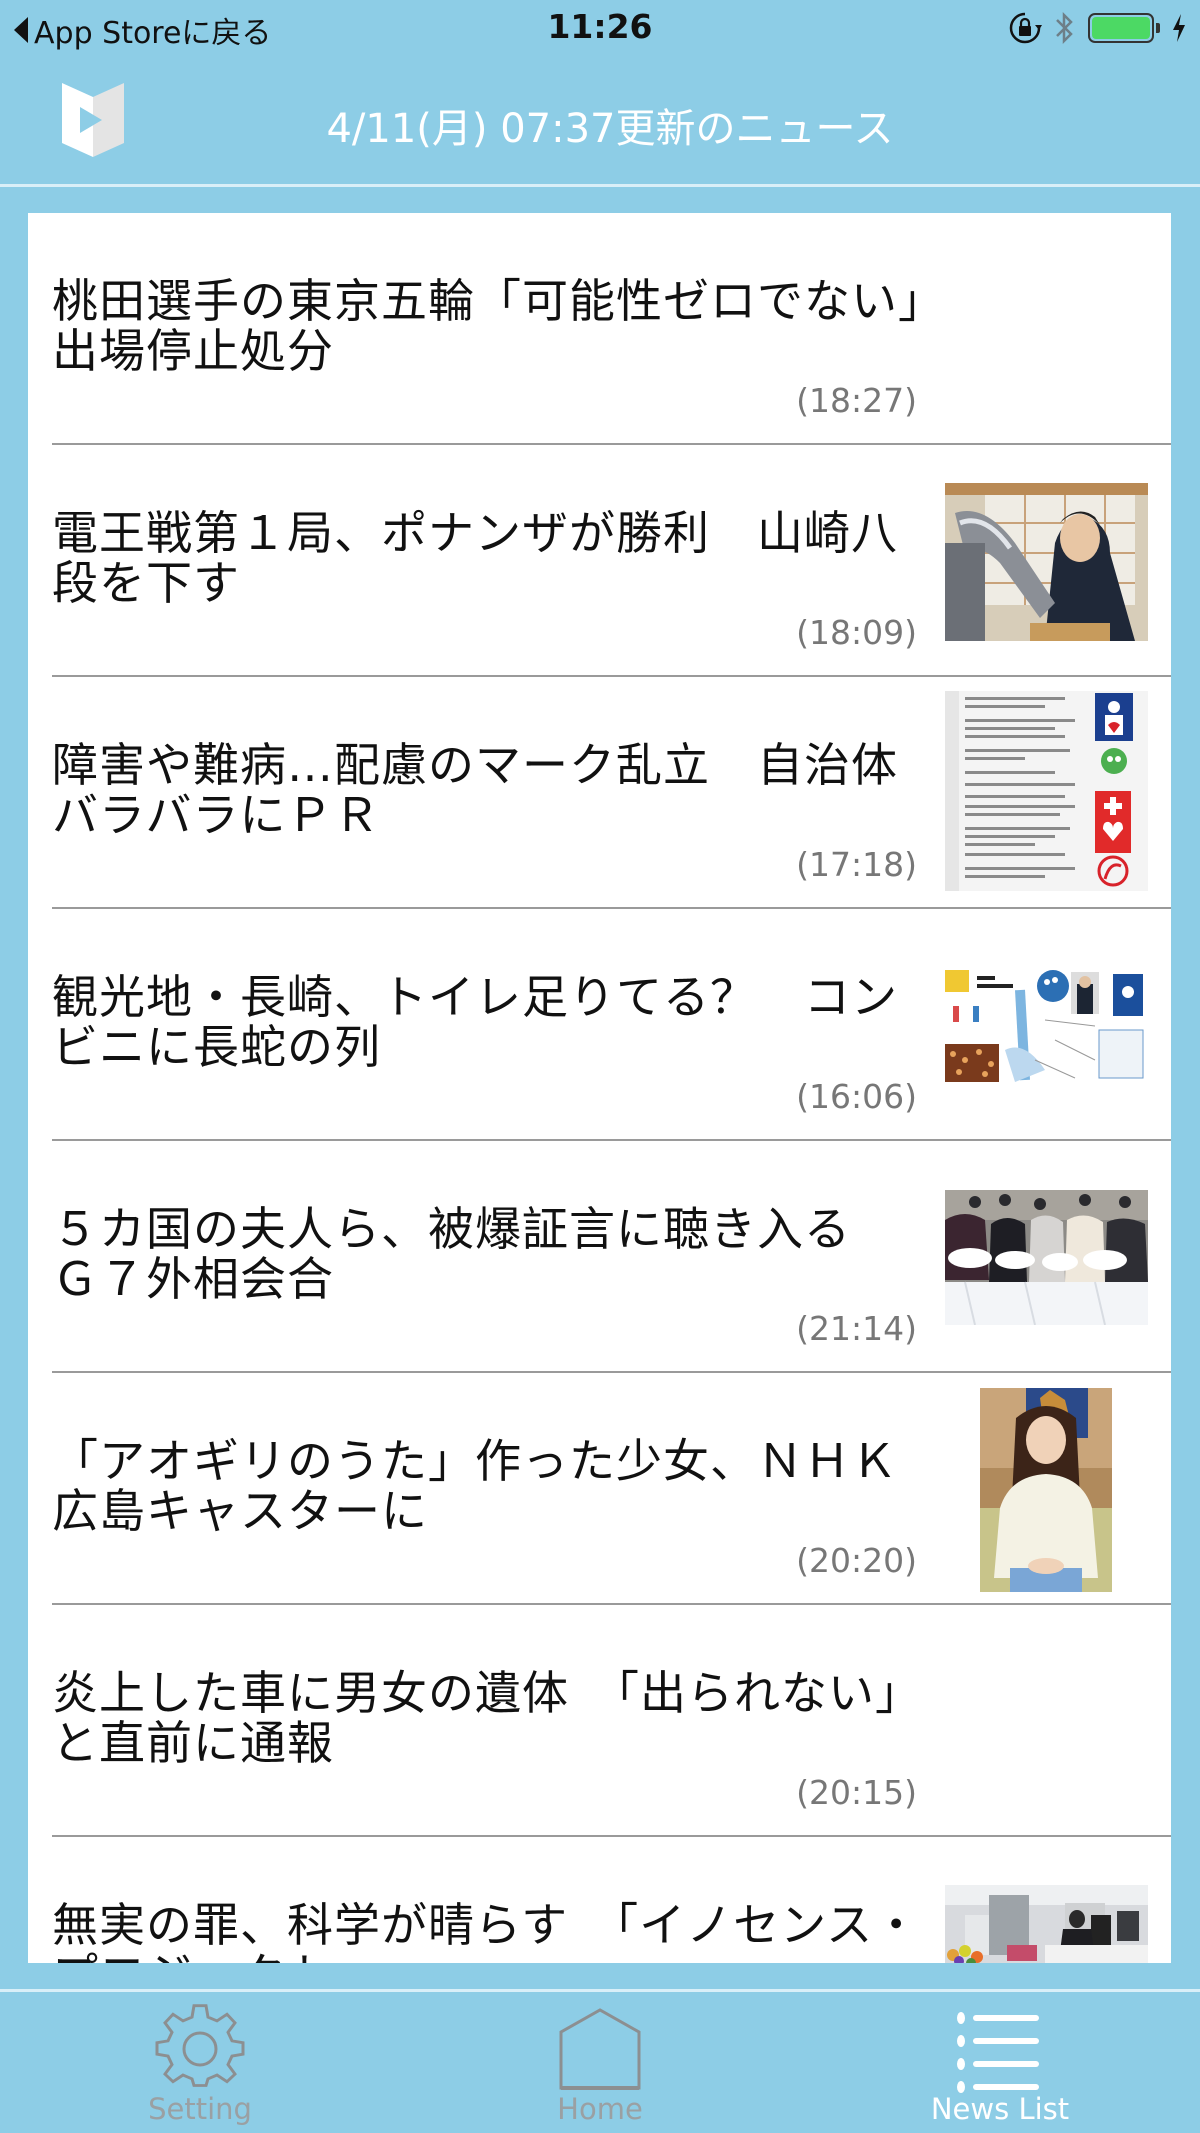  What do you see at coordinates (510, 326) in the screenshot?
I see `news-title: 桃田選手の東京五輪「可能性ゼロでない」 出場停止処分` at bounding box center [510, 326].